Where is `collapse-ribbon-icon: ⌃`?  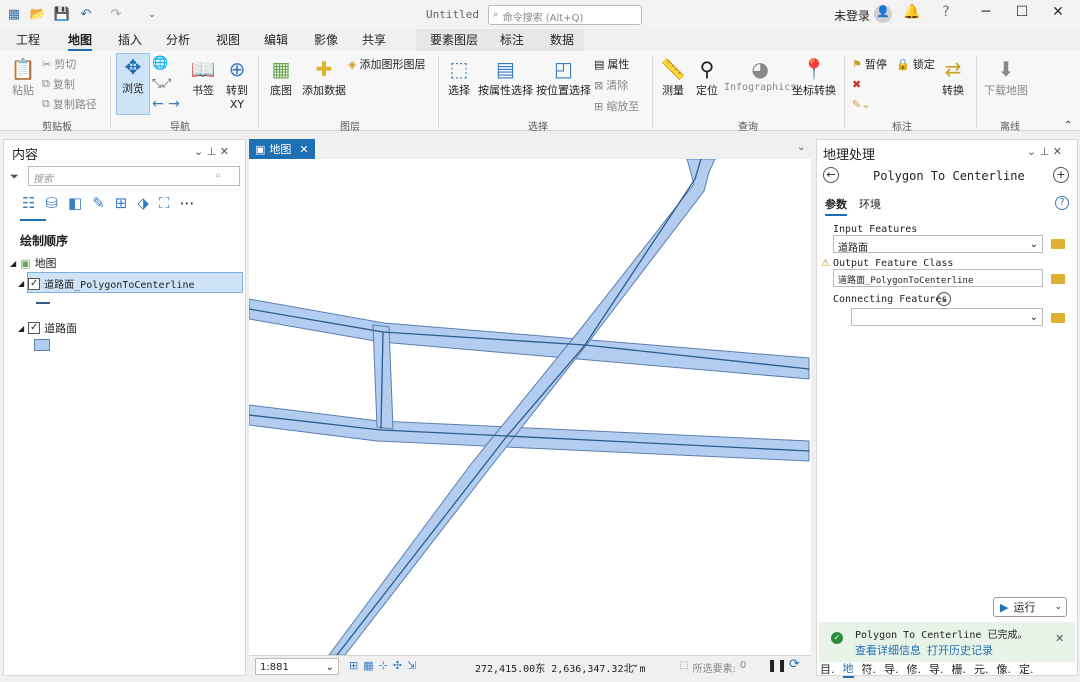
collapse-ribbon-icon: ⌃ is located at coordinates (1068, 125).